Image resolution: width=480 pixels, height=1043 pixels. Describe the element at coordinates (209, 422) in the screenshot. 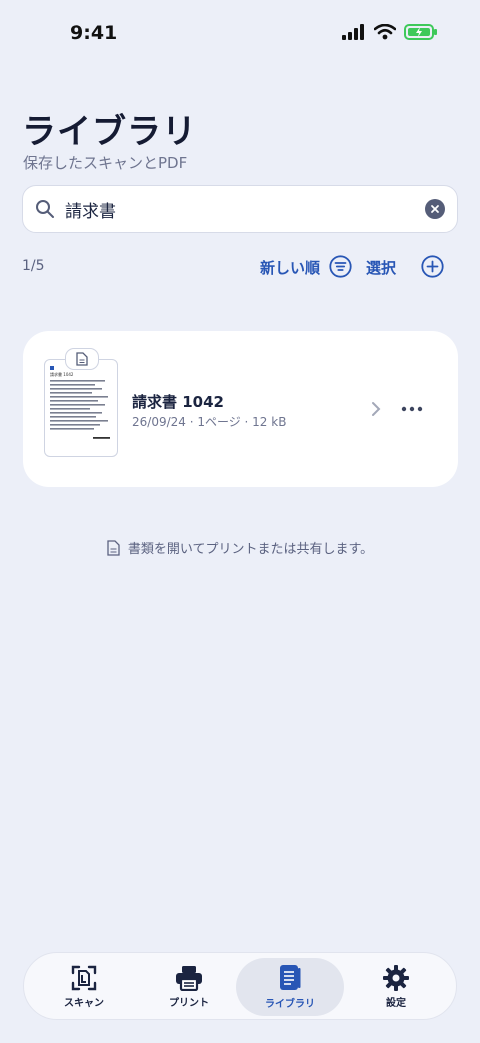

I see `document-meta: 26/09/24 · 1ページ · 12 kB` at that location.